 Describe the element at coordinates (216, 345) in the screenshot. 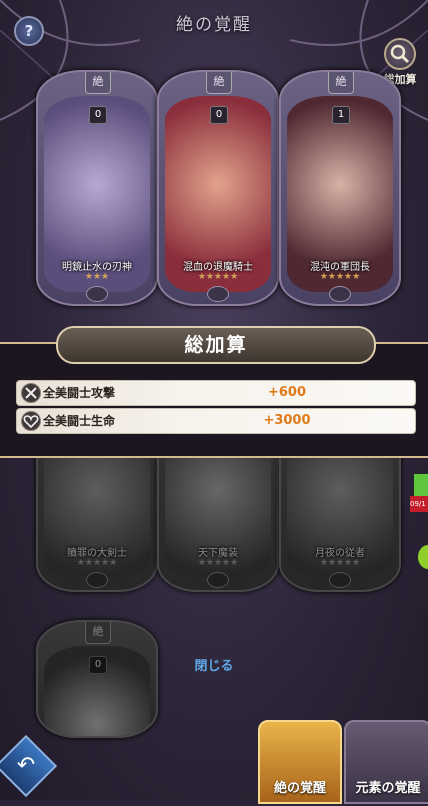

I see `modal-title: 総加算` at that location.